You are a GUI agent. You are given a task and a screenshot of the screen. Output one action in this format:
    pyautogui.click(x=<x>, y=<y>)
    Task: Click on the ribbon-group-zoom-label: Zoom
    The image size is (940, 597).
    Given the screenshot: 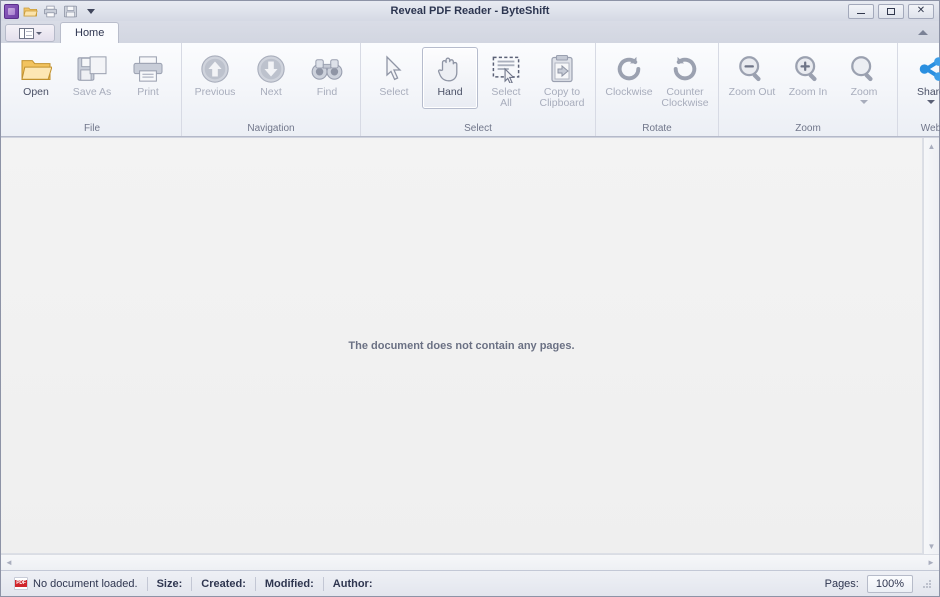 What is the action you would take?
    pyautogui.click(x=808, y=128)
    